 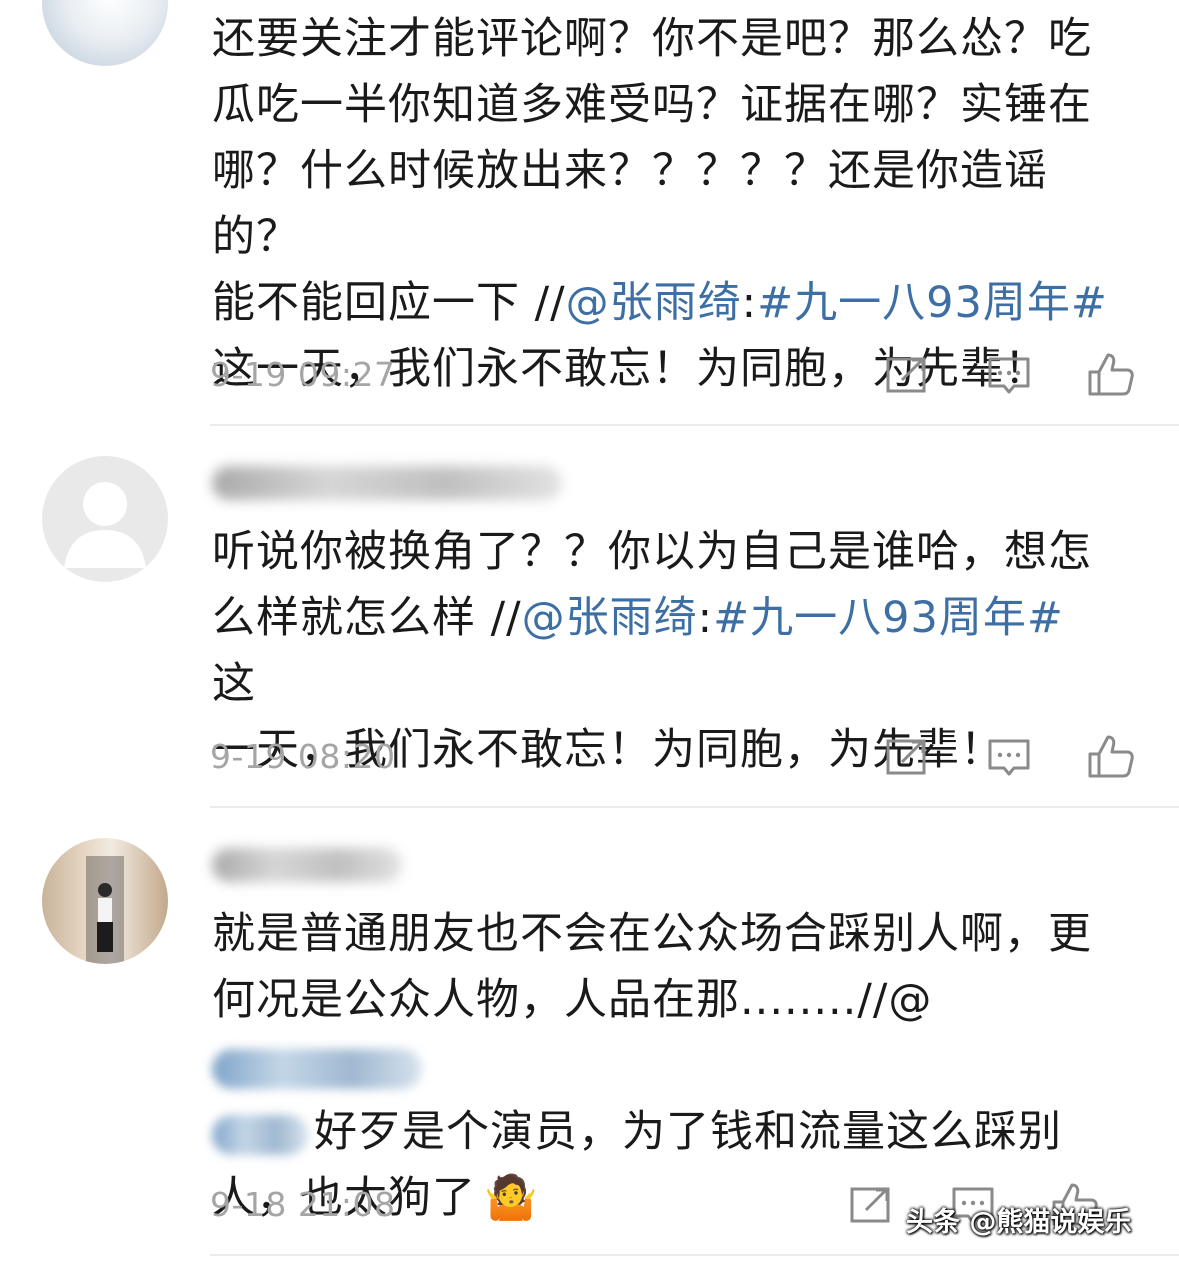 What do you see at coordinates (662, 1033) in the screenshot?
I see `comment-text-line: 何况是公众人物，人品在那........//@` at bounding box center [662, 1033].